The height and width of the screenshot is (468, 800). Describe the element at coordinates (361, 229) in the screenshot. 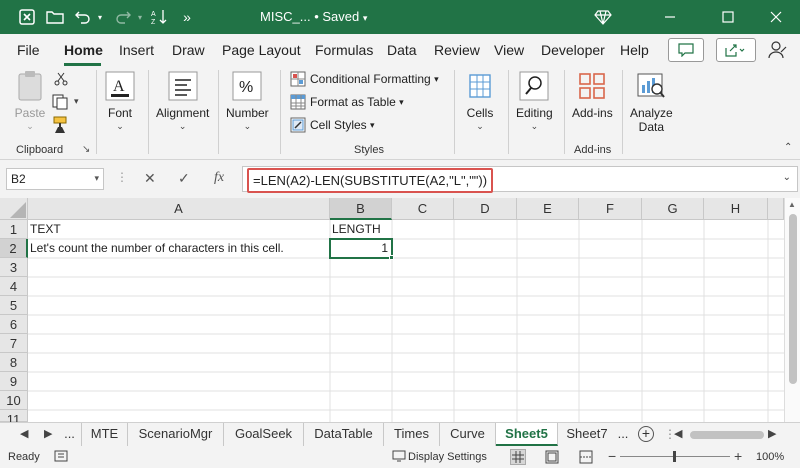

I see `cell-b1: LENGTH` at that location.